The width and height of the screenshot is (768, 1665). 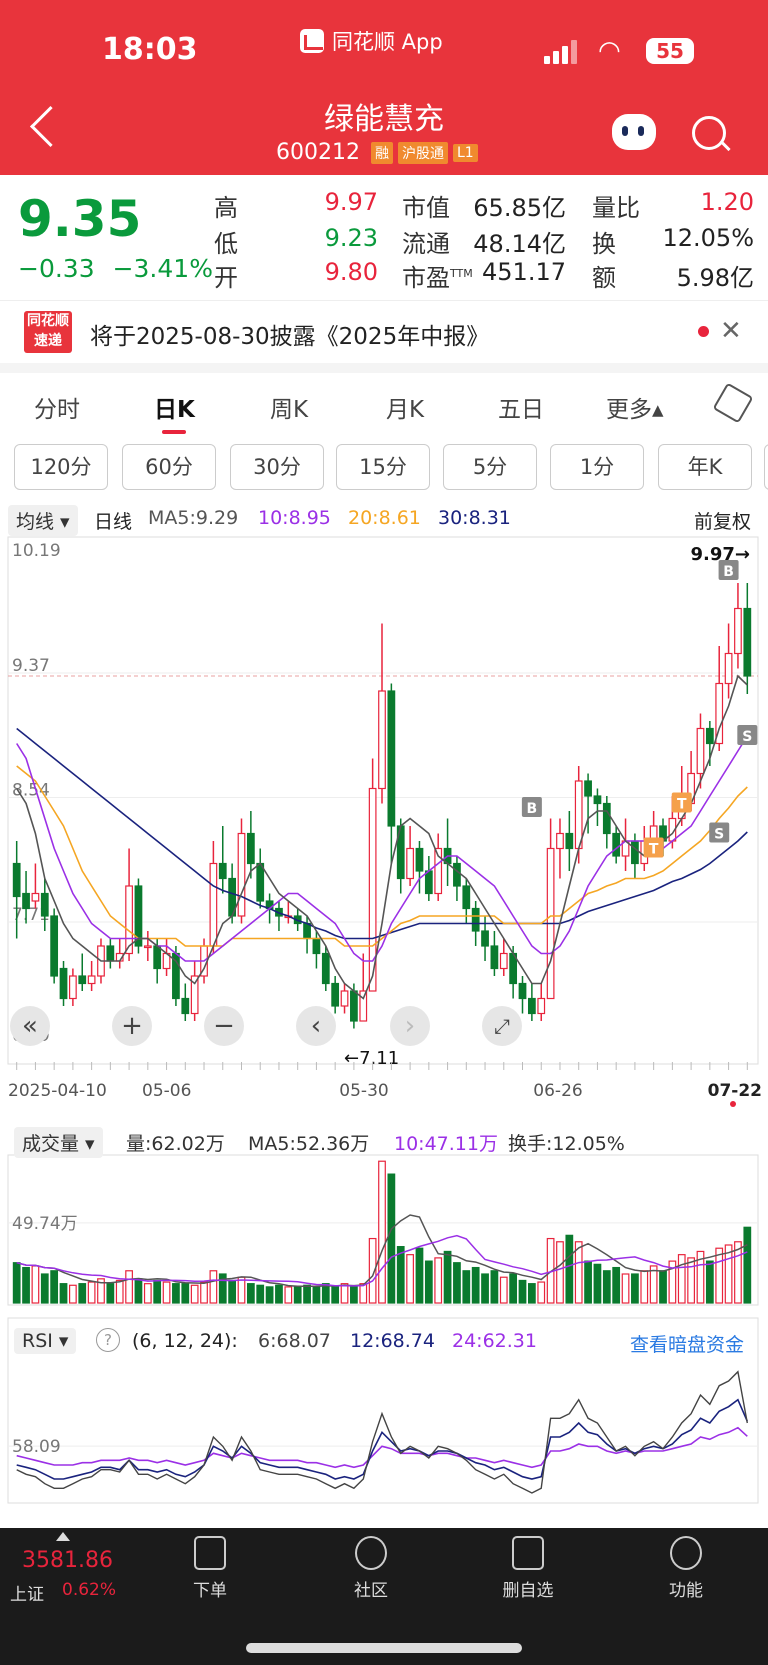 I want to click on zoom-out-button: −, so click(x=224, y=1026).